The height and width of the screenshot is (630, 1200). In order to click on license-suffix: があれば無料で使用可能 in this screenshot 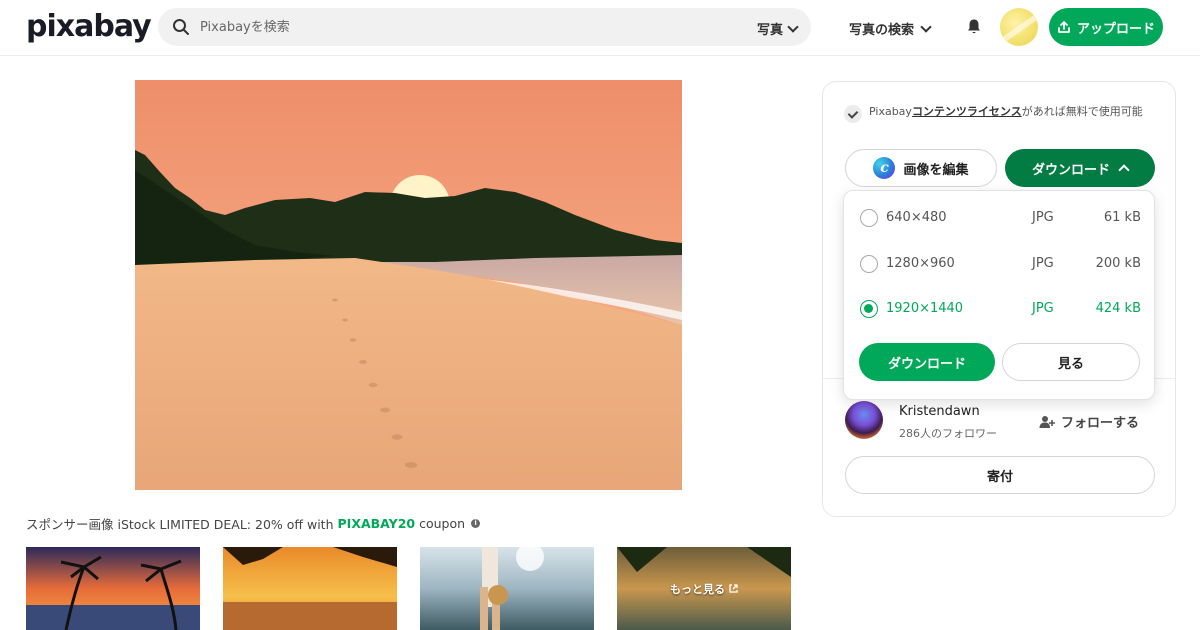, I will do `click(1082, 111)`.